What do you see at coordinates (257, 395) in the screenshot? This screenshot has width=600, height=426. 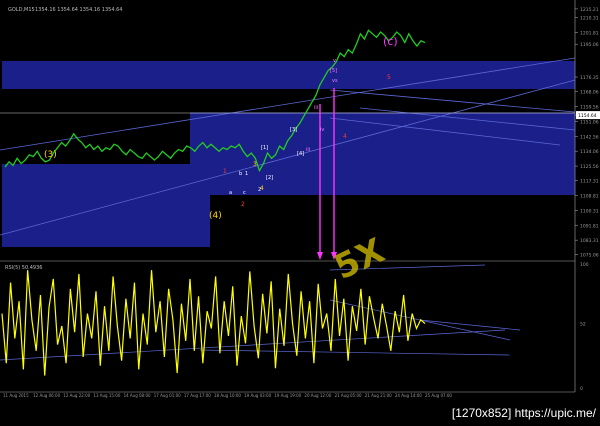 I see `time-tick-label: 19 Aug 03:00` at bounding box center [257, 395].